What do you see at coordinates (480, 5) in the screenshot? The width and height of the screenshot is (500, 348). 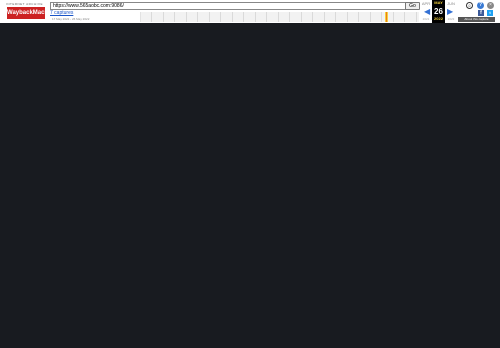 I see `help-icon: ?` at bounding box center [480, 5].